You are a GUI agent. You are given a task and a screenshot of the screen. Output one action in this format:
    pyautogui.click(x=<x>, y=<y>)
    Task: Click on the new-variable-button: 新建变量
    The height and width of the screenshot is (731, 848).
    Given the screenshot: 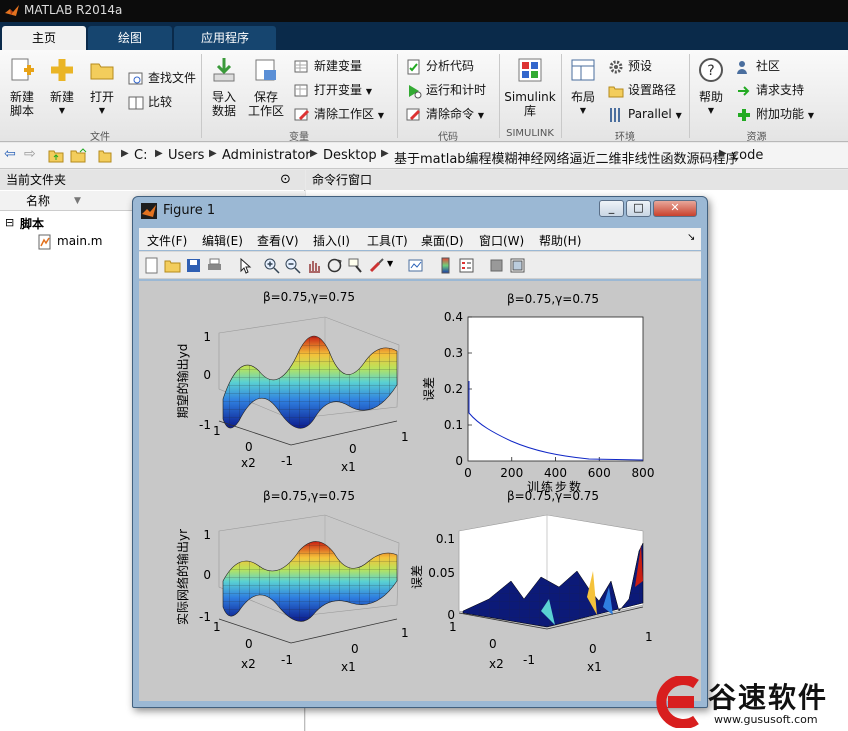 What is the action you would take?
    pyautogui.click(x=328, y=66)
    